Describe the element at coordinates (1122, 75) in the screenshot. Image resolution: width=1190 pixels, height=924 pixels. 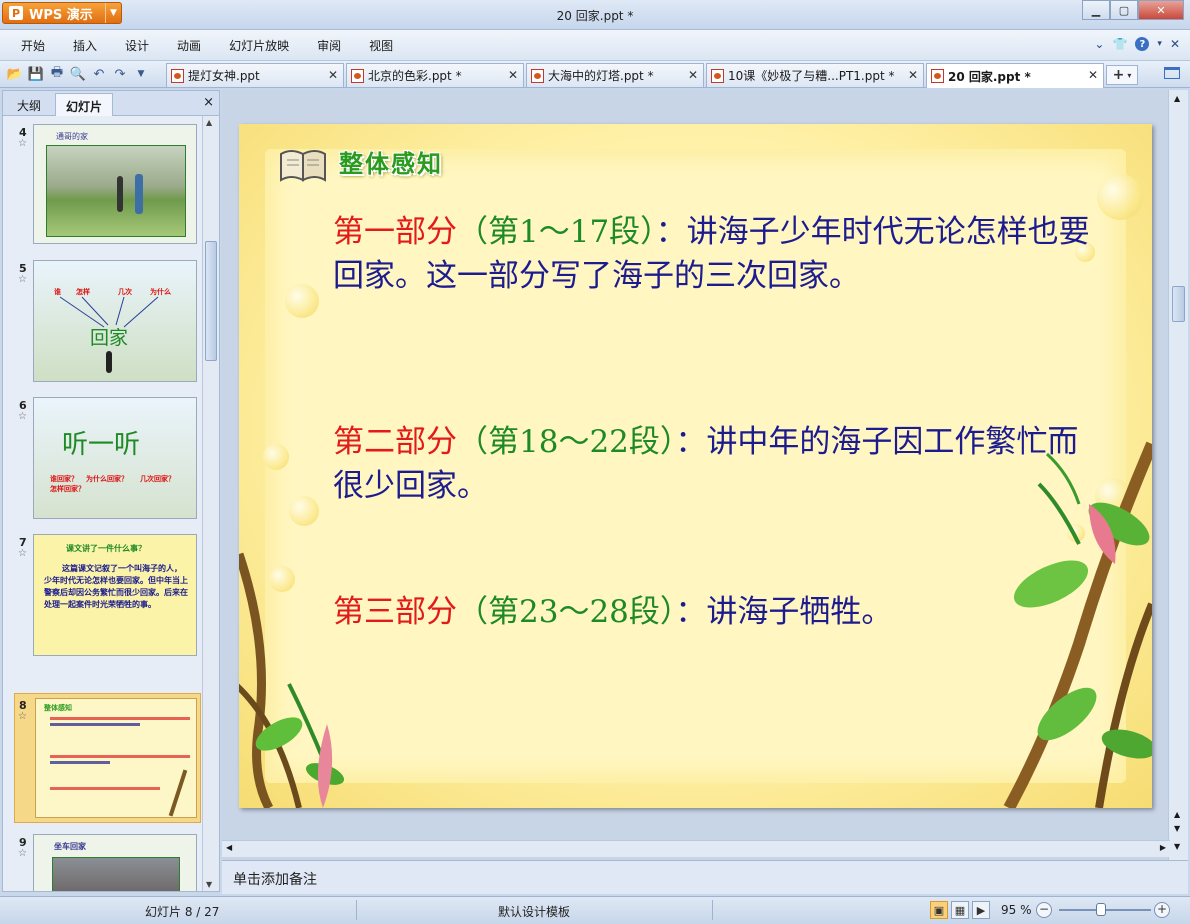
I see `new-tab-button: + ▾` at that location.